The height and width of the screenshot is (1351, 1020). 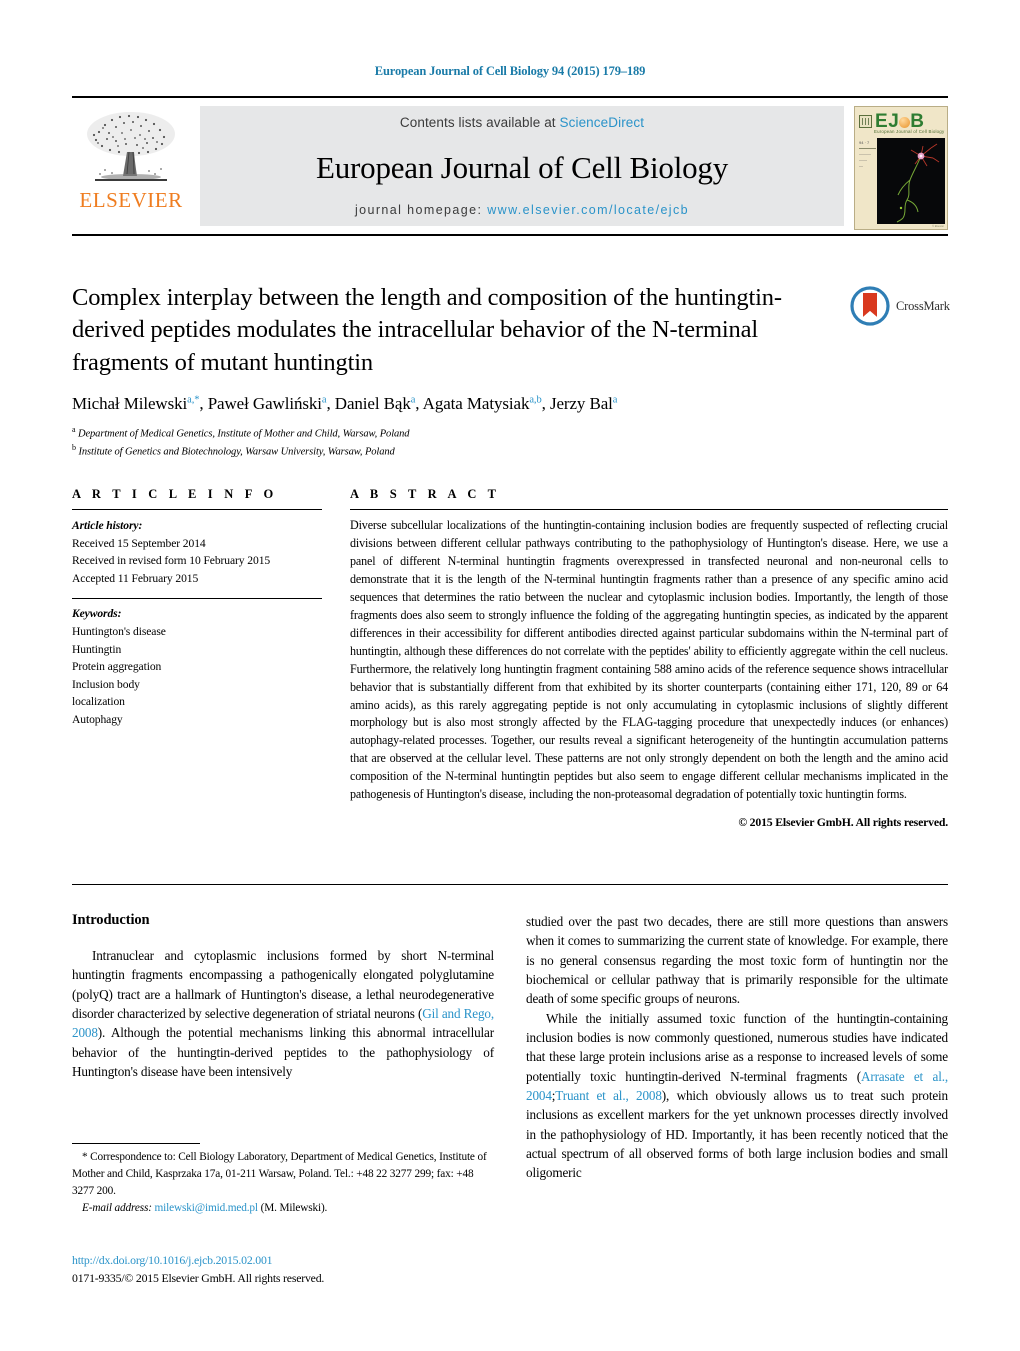 I want to click on cover-mini-emblem-icon, so click(x=865, y=121).